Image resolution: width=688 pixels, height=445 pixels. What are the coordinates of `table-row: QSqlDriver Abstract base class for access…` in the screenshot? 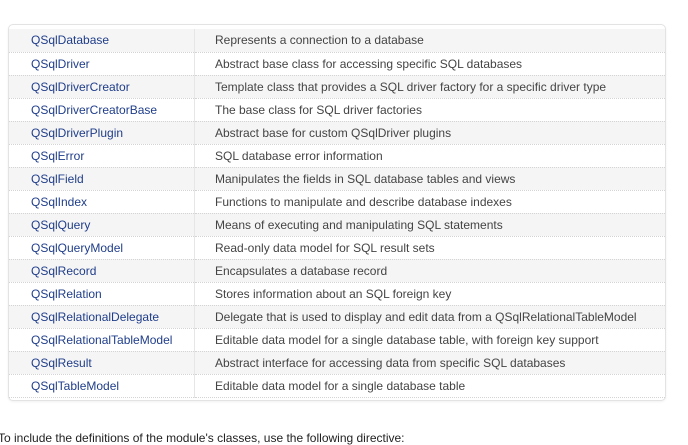 It's located at (337, 64).